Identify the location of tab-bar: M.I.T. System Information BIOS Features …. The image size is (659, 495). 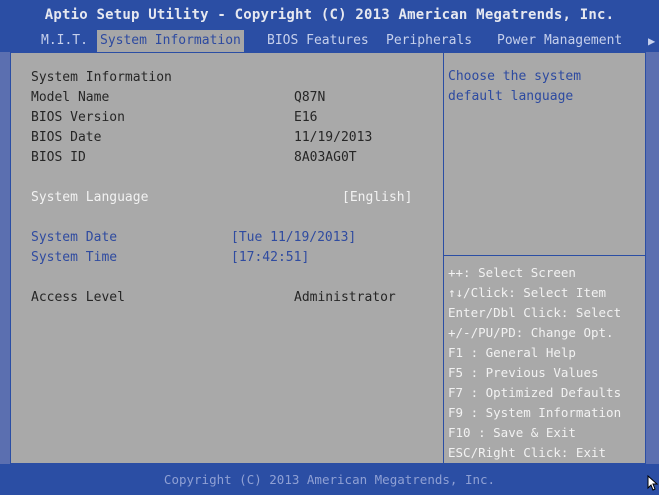
(329, 41).